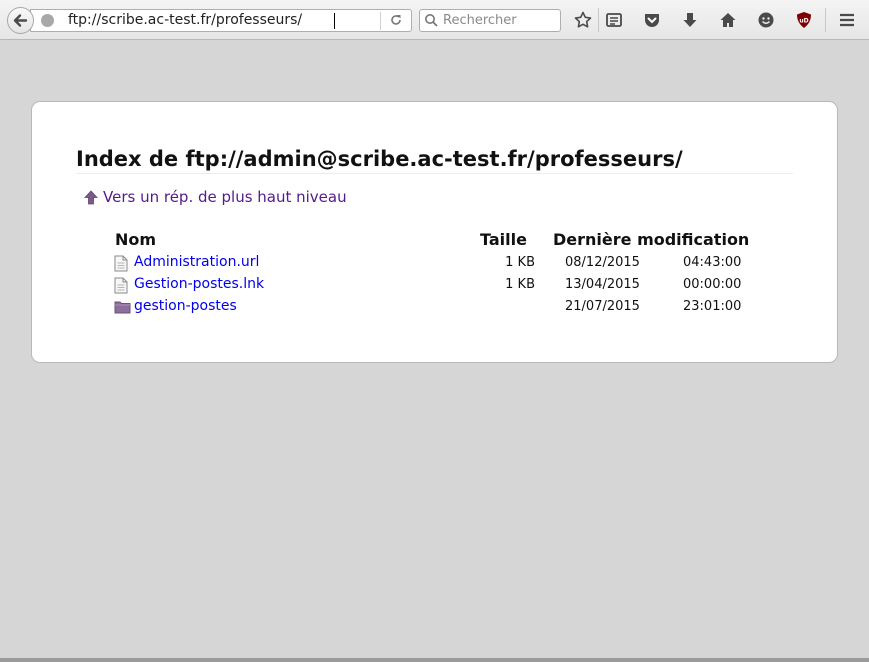 Image resolution: width=869 pixels, height=662 pixels. I want to click on search-field: Rechercher, so click(490, 20).